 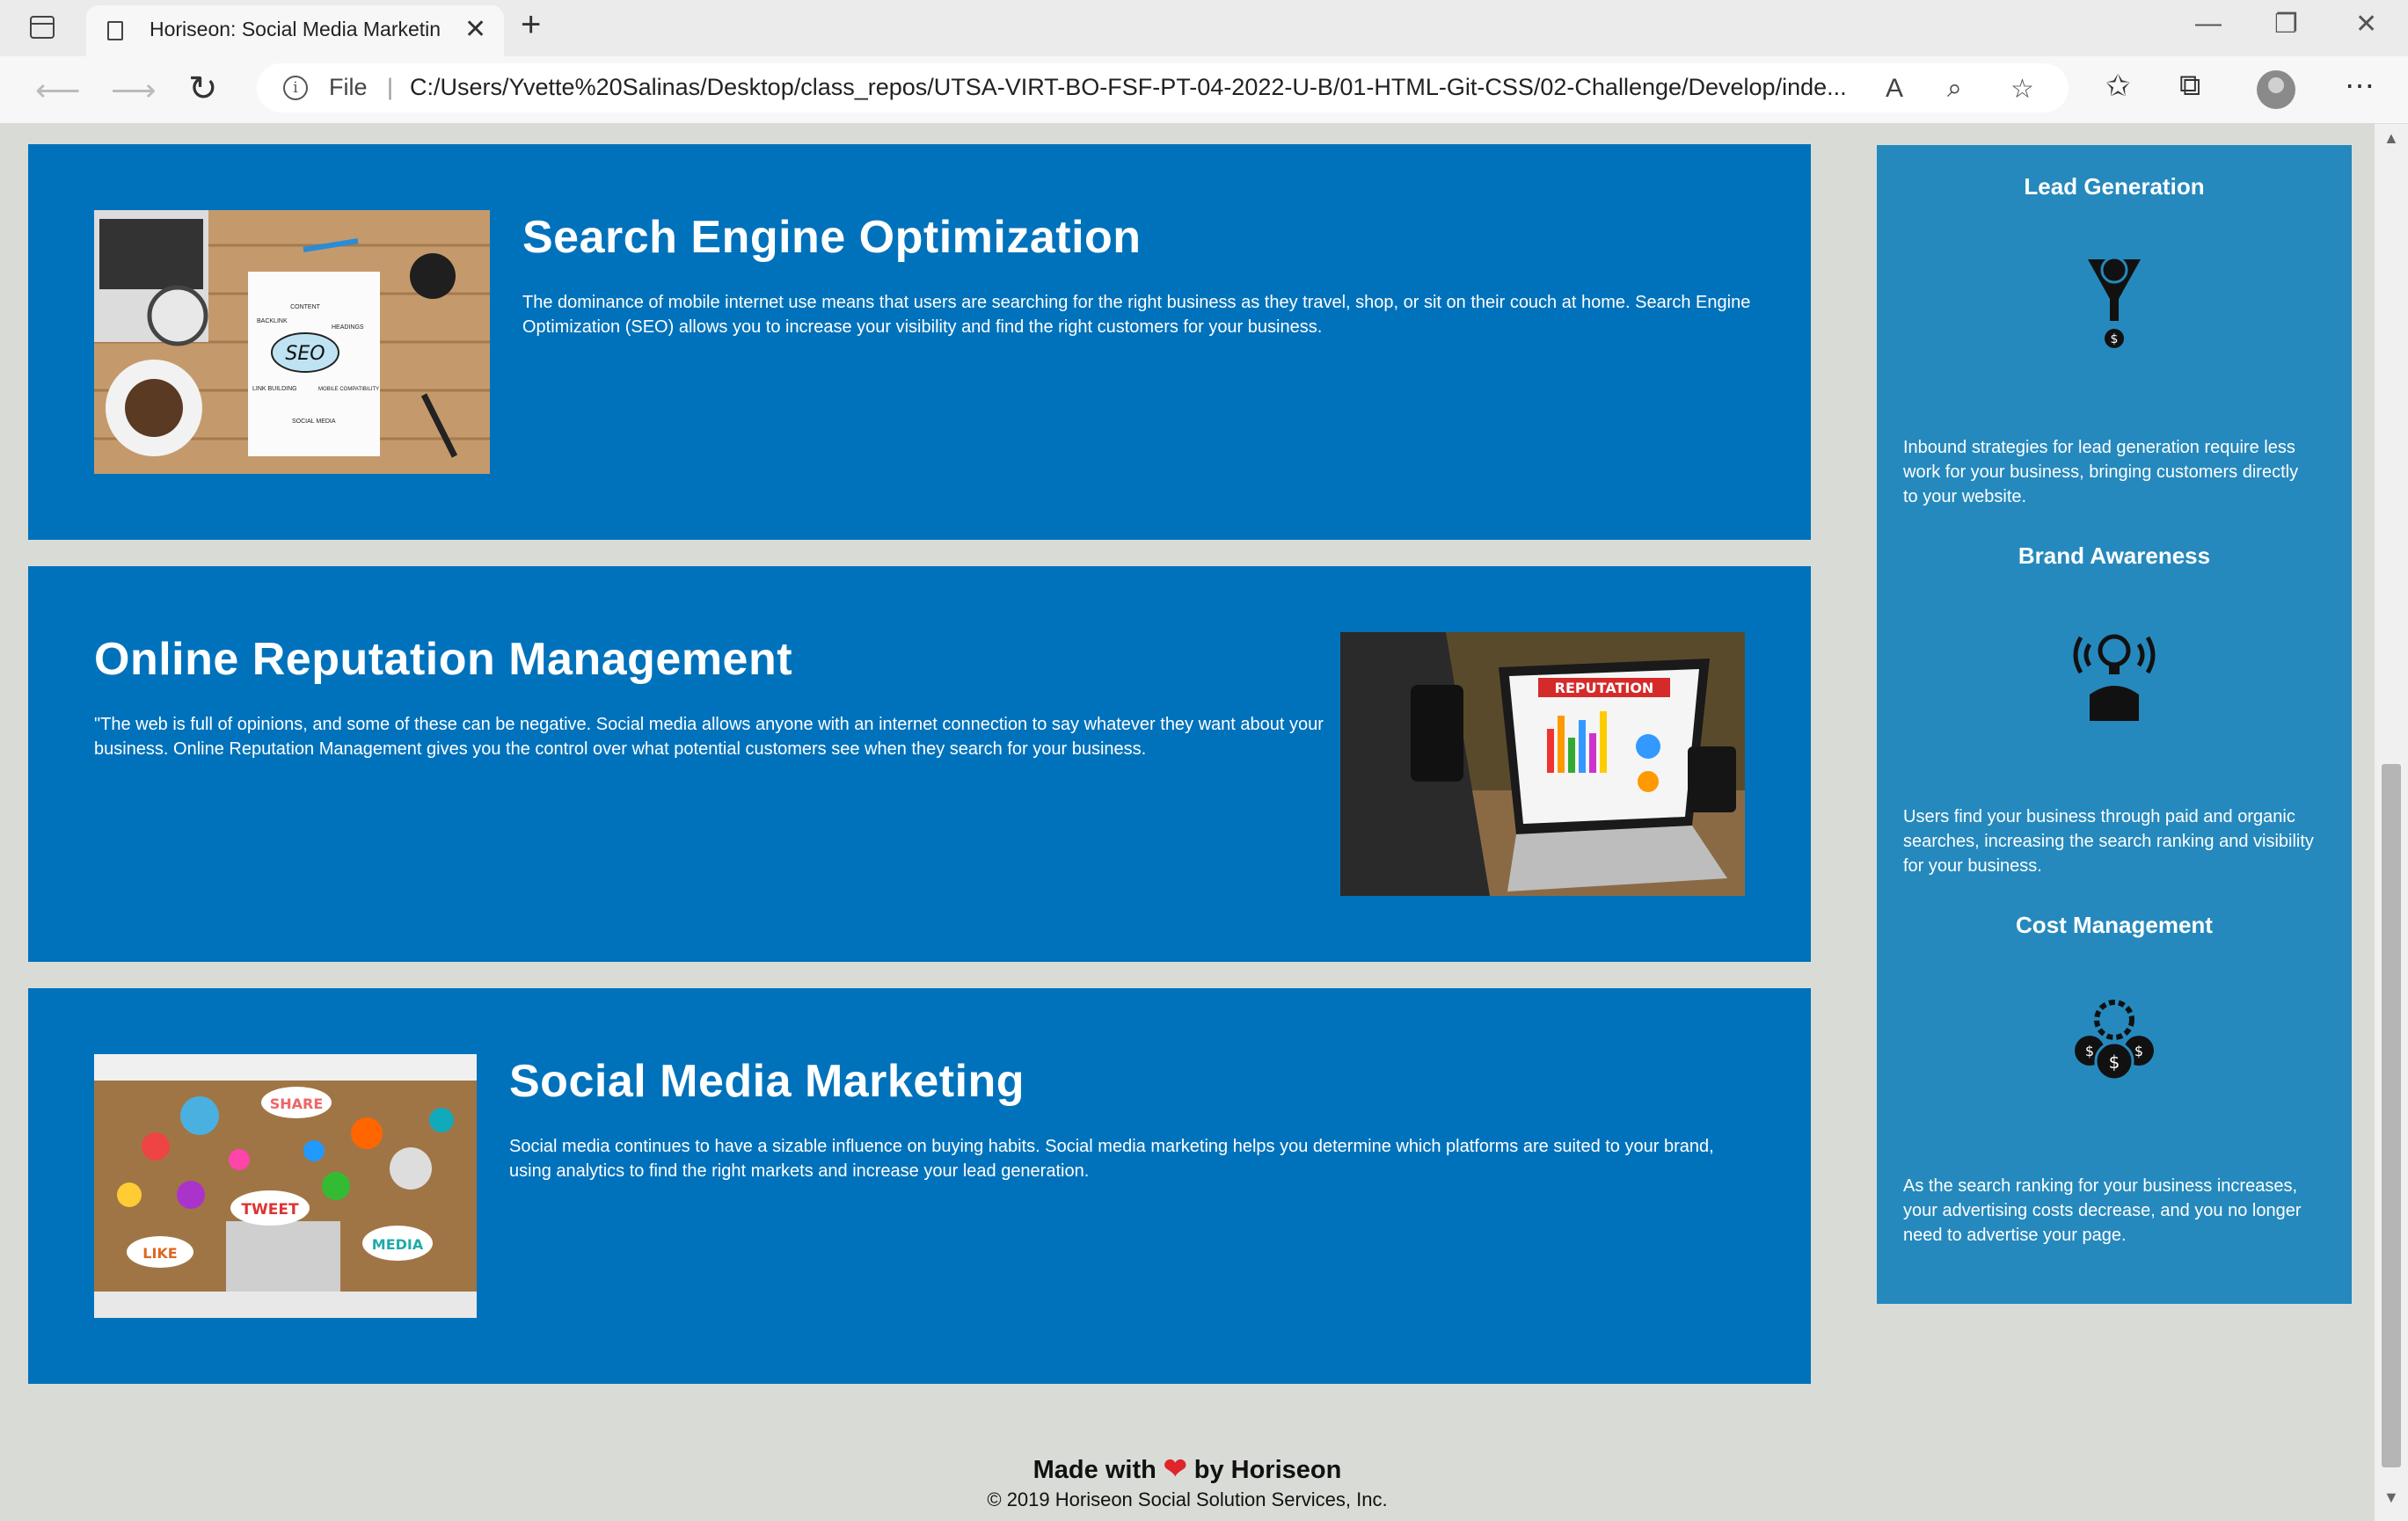 I want to click on tab-title: Horiseon: Social Media Marketin, so click(x=295, y=29).